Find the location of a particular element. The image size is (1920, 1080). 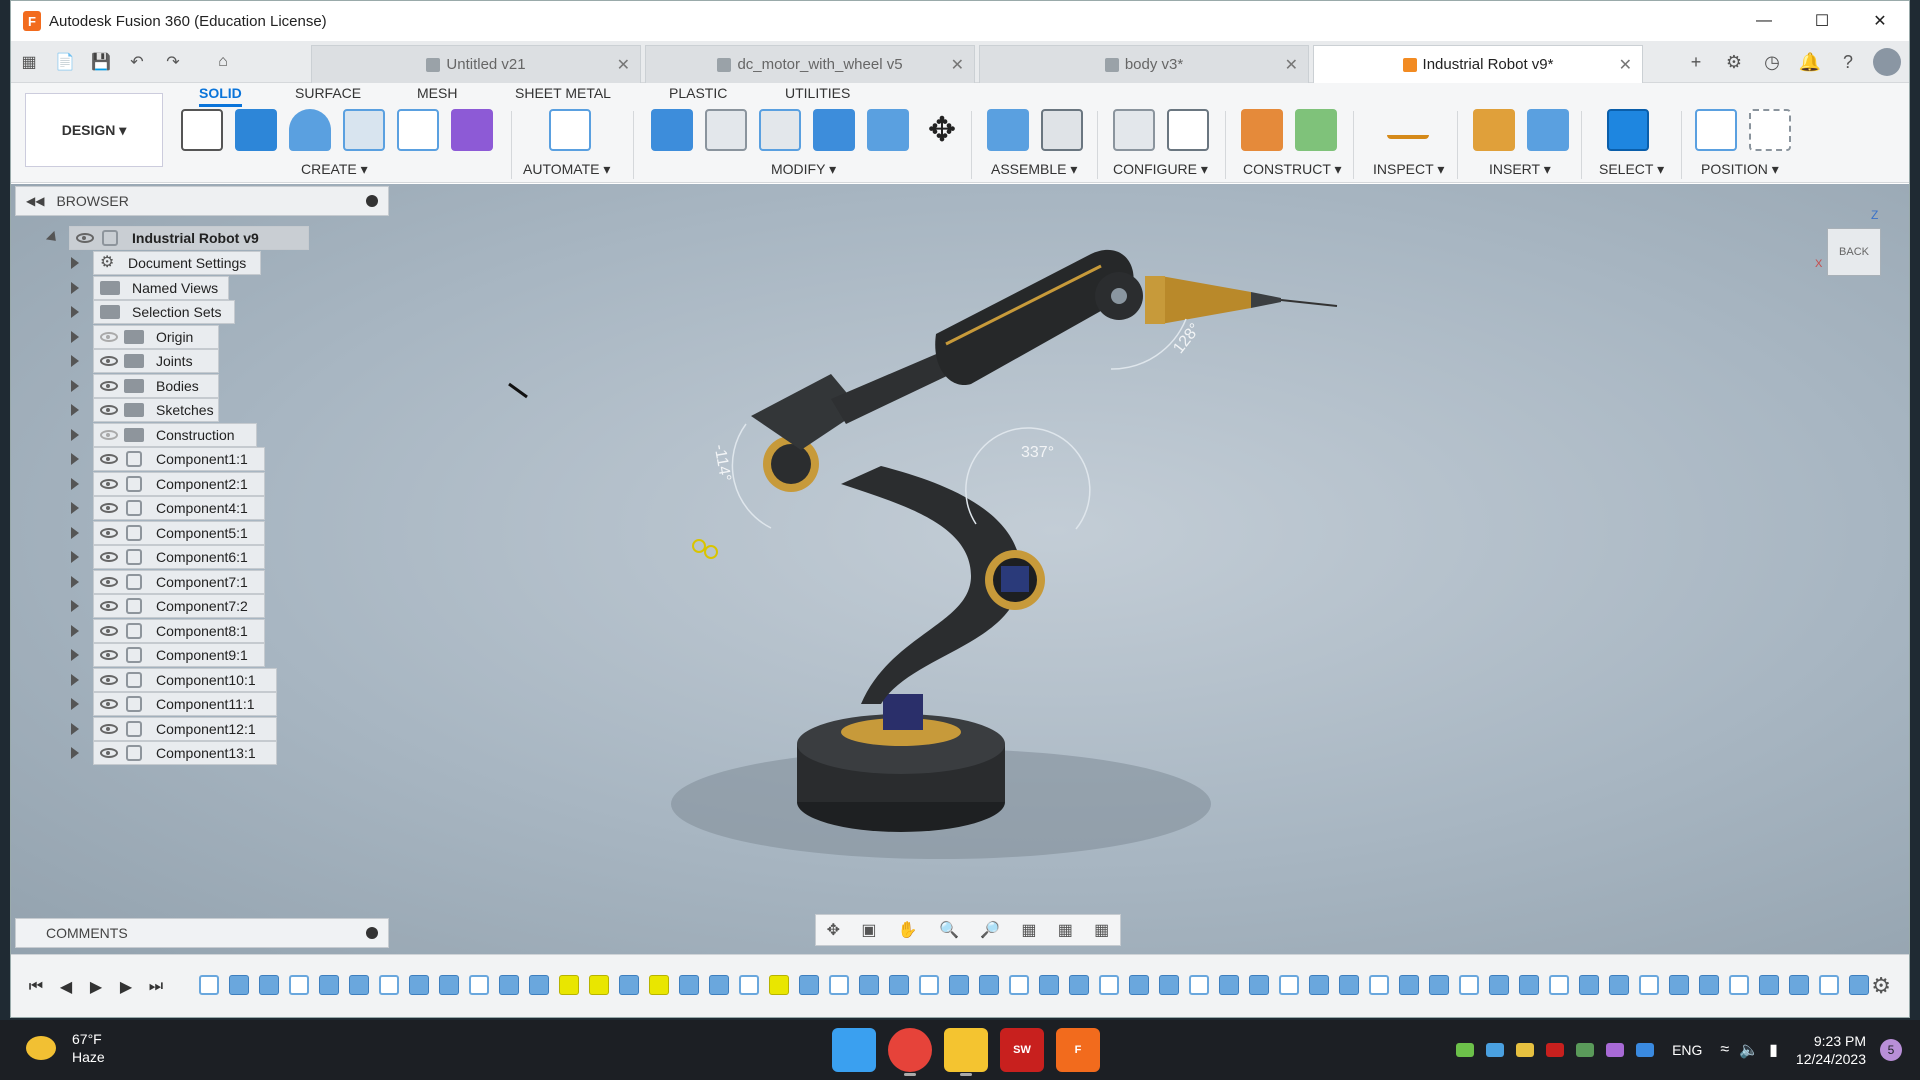

visibility-hidden-icon is located at coordinates (109, 336).